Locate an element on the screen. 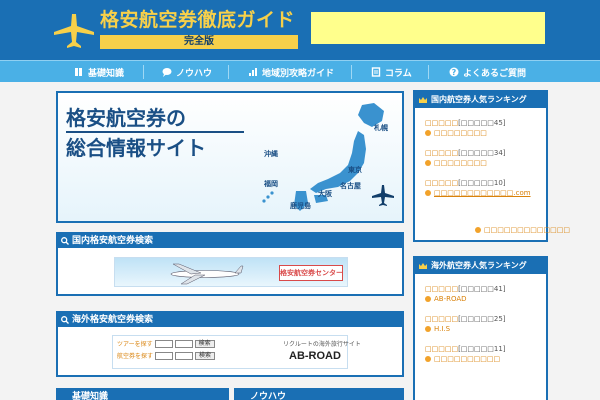 The width and height of the screenshot is (600, 400). city-label: 東京 is located at coordinates (355, 170).